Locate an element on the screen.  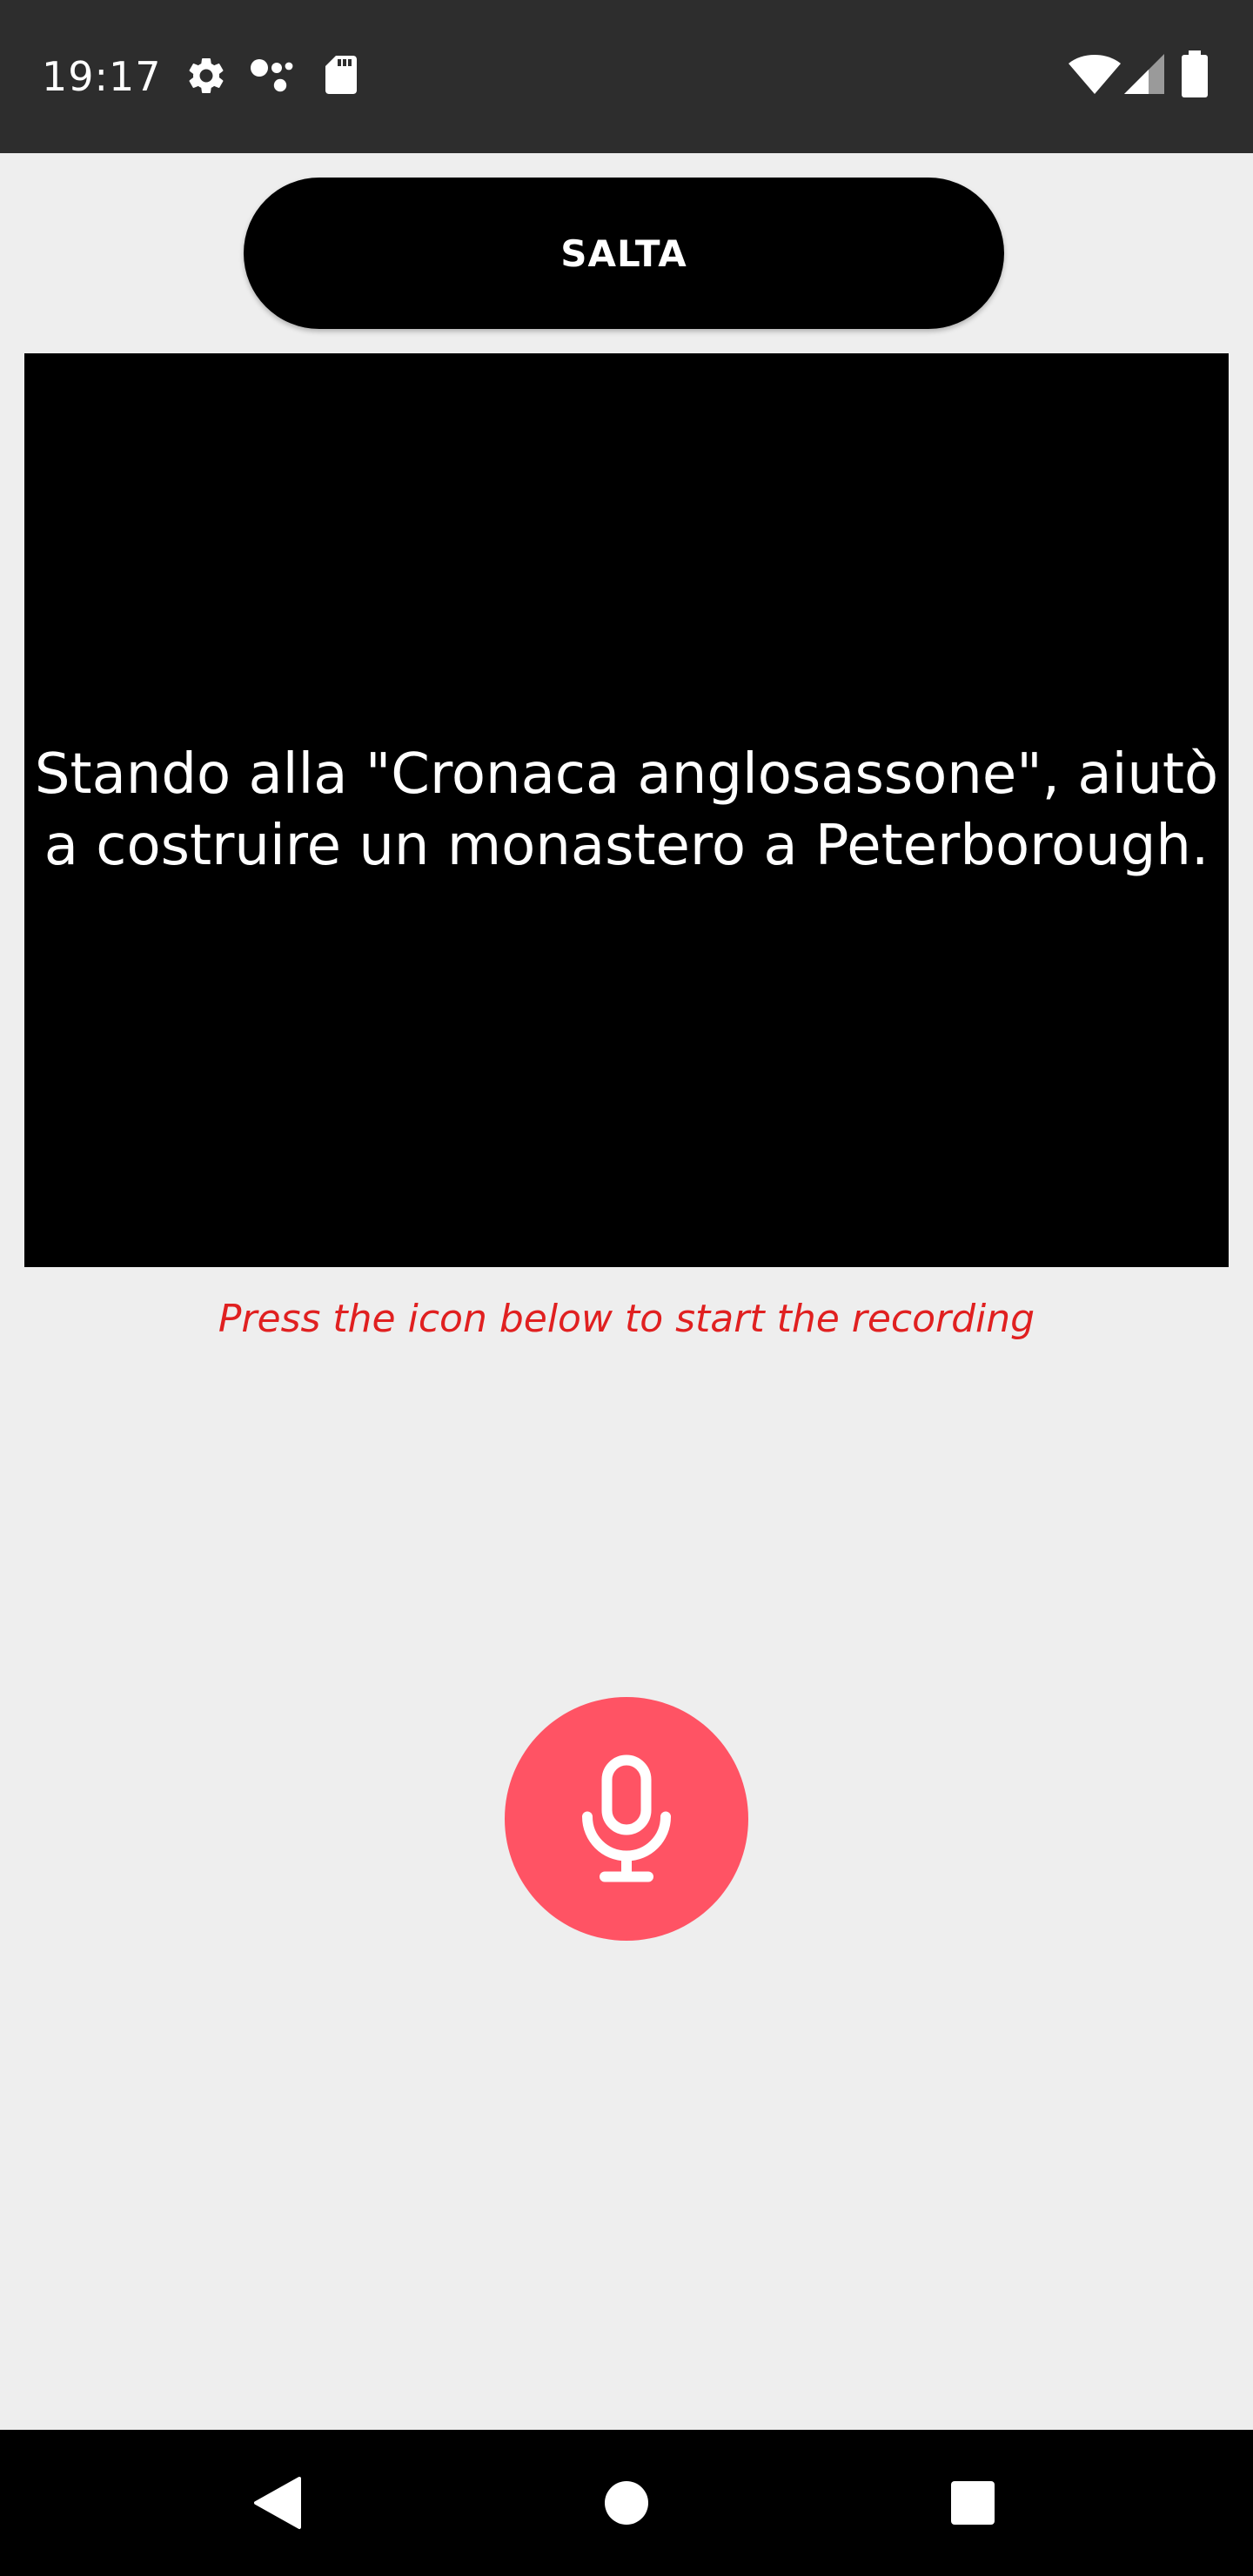
wifi-icon is located at coordinates (1095, 74).